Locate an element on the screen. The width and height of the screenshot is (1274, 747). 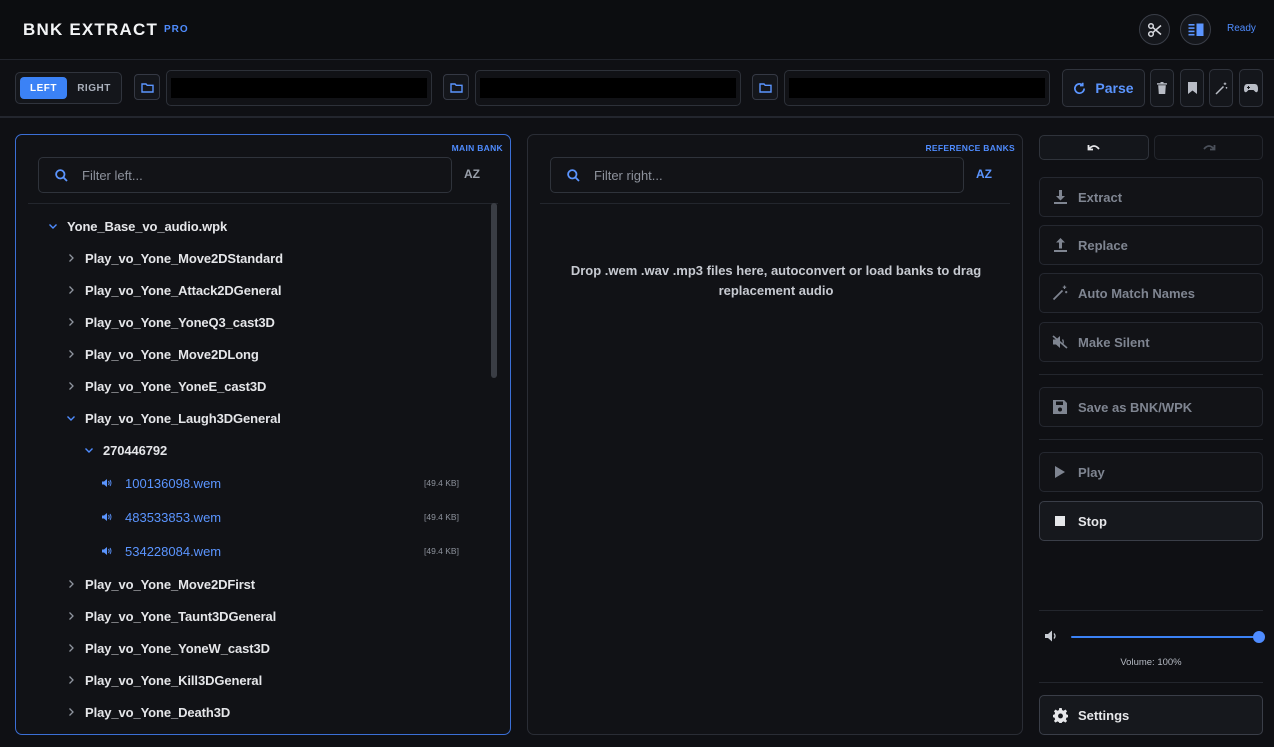
make-silent-label: Make Silent is located at coordinates (1114, 342).